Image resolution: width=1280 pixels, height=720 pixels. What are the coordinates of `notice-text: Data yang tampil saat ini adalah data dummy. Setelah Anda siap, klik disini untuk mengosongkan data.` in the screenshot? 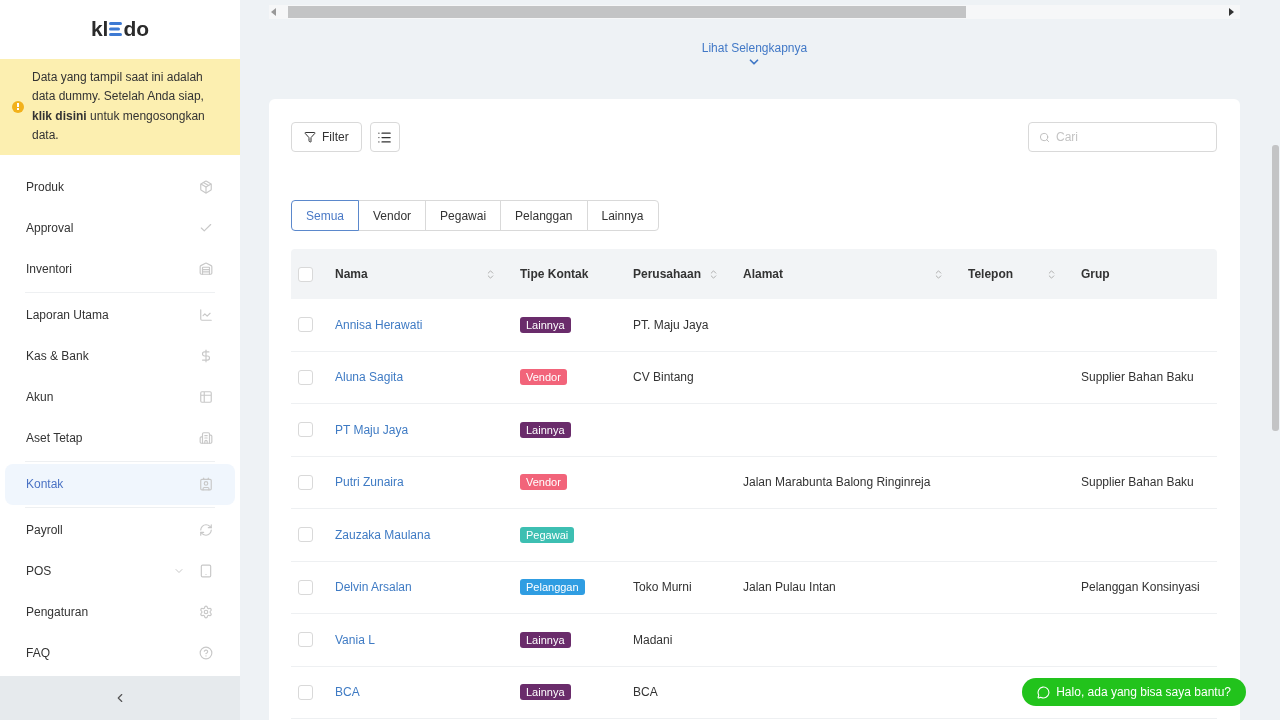 It's located at (119, 106).